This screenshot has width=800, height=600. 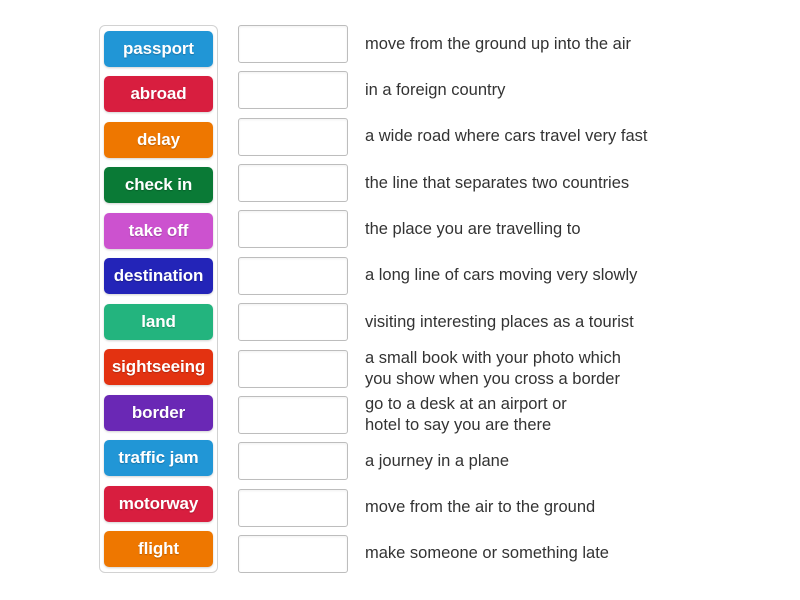 I want to click on definition-text: move from the air to the ground, so click(x=480, y=507).